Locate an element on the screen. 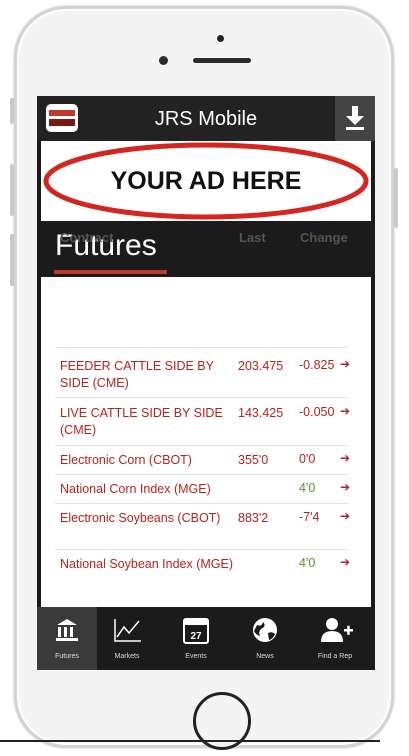 The height and width of the screenshot is (756, 409). table-row-contract: Electronic Soybeans (CBOT) is located at coordinates (147, 518).